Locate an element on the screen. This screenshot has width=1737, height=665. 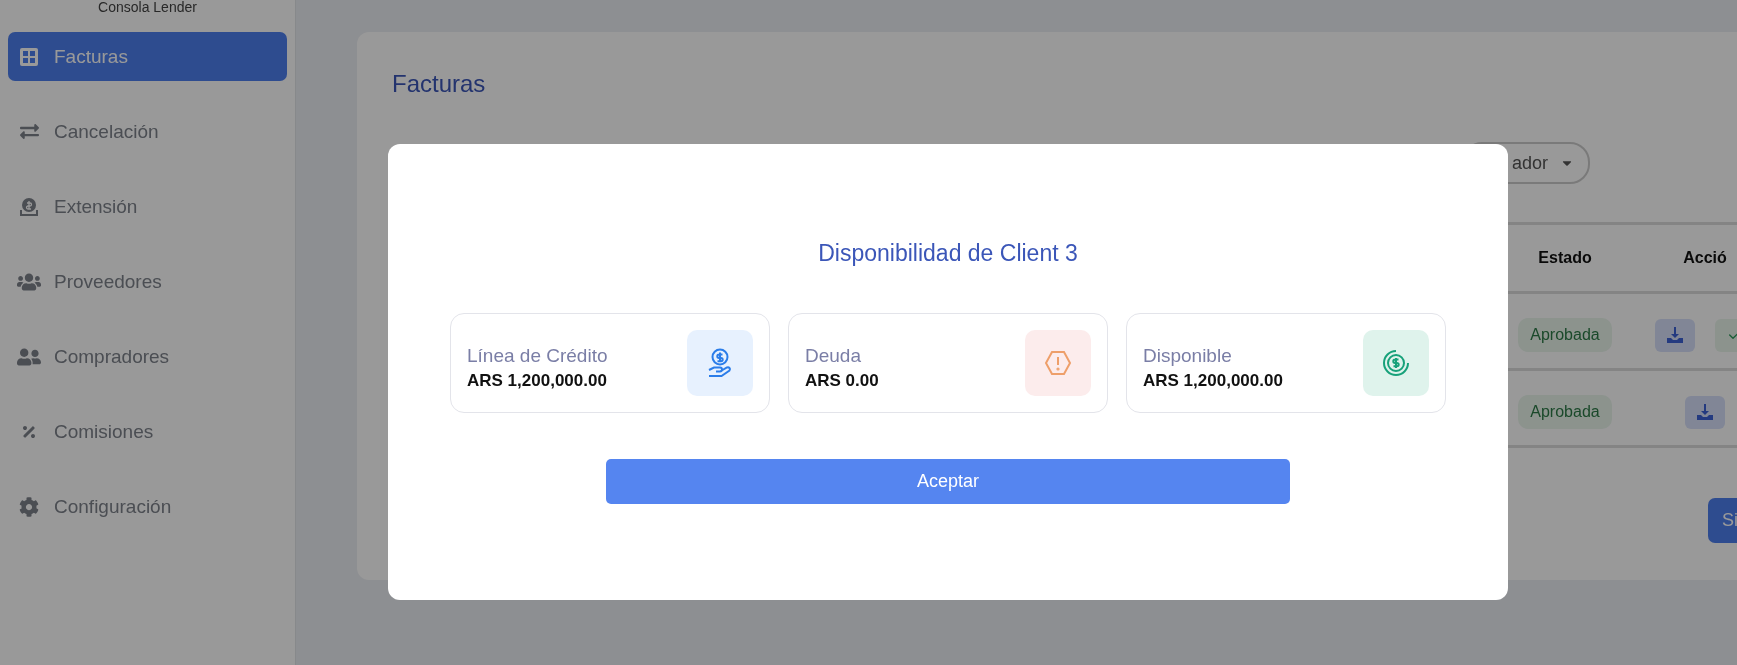
settings-icon is located at coordinates (29, 506).